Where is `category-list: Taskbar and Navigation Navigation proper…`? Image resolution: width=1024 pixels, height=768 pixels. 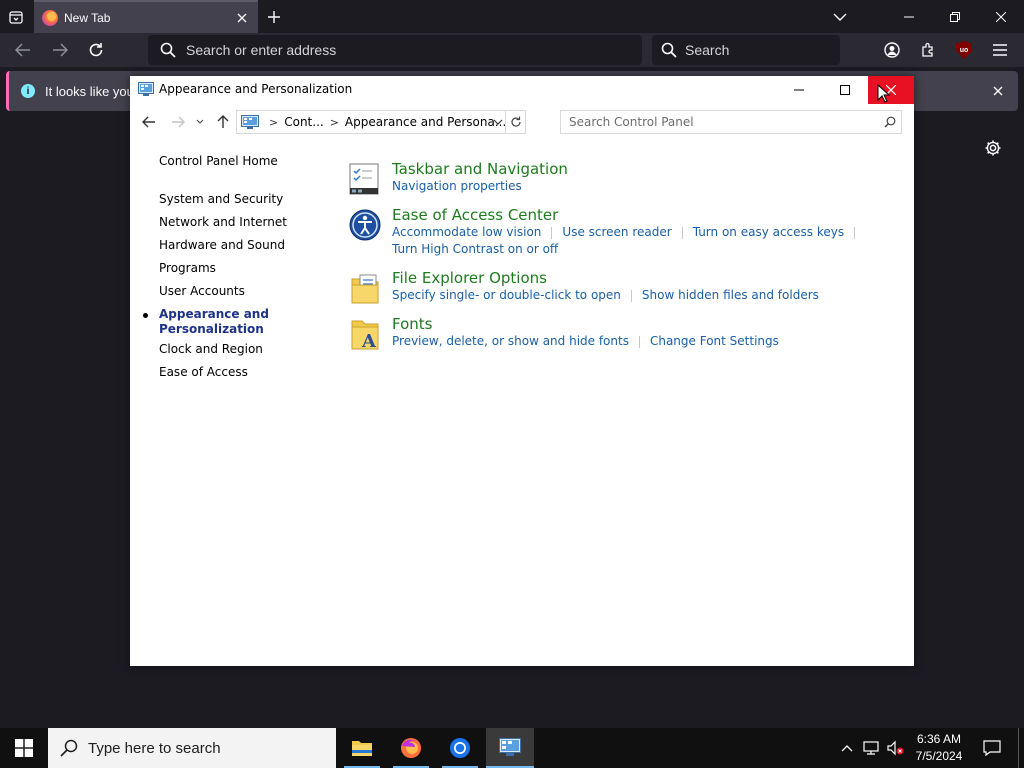 category-list: Taskbar and Navigation Navigation proper… is located at coordinates (628, 260).